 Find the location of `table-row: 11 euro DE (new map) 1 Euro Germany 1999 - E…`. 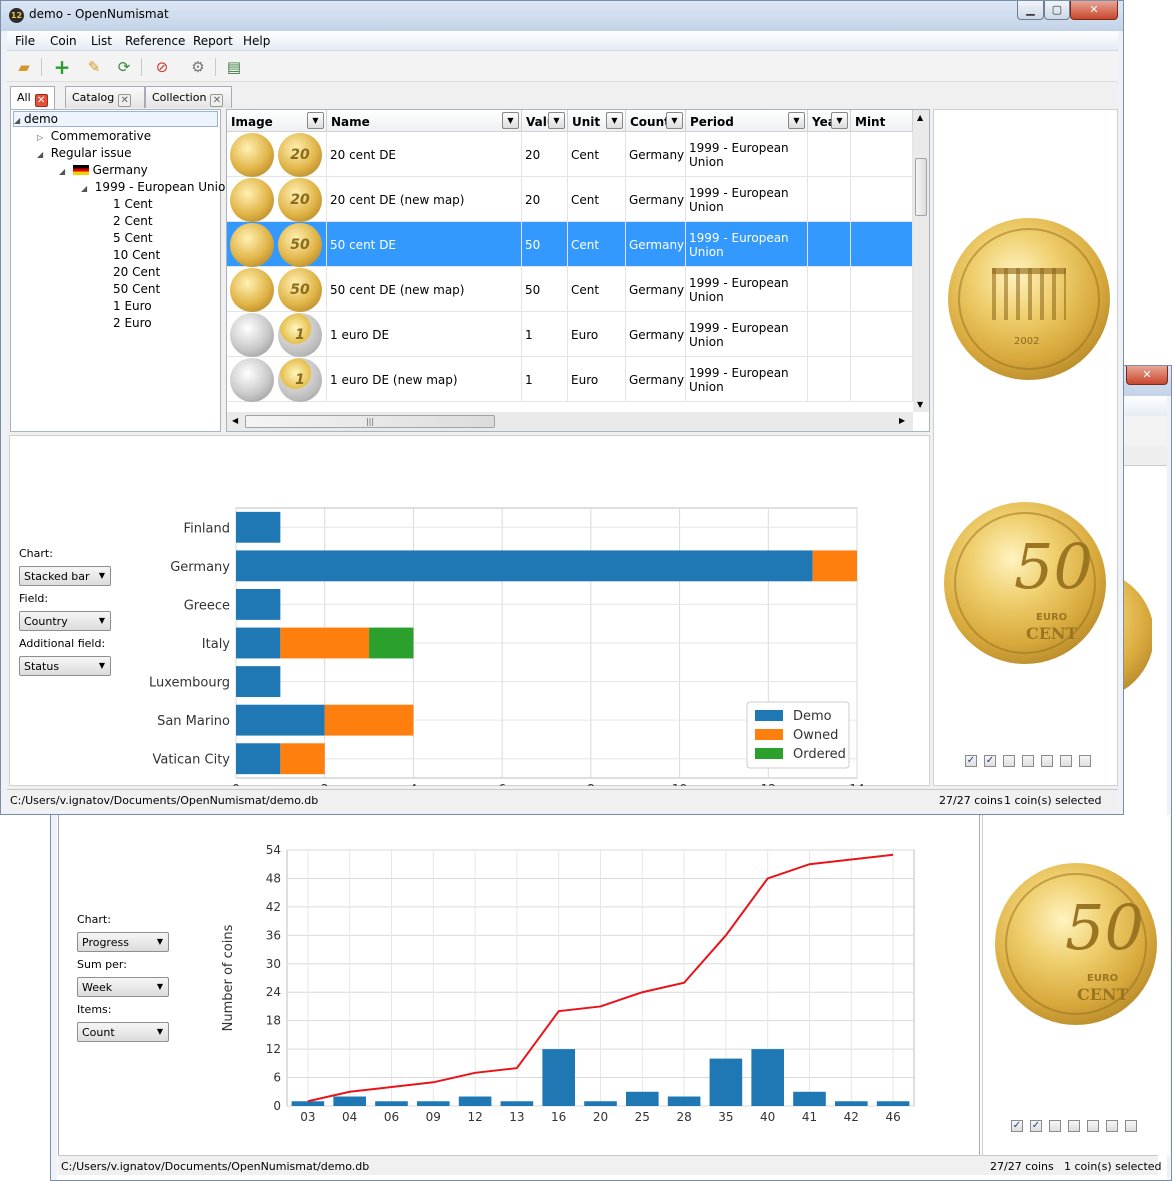

table-row: 11 euro DE (new map) 1 Euro Germany 1999 - E… is located at coordinates (570, 379).